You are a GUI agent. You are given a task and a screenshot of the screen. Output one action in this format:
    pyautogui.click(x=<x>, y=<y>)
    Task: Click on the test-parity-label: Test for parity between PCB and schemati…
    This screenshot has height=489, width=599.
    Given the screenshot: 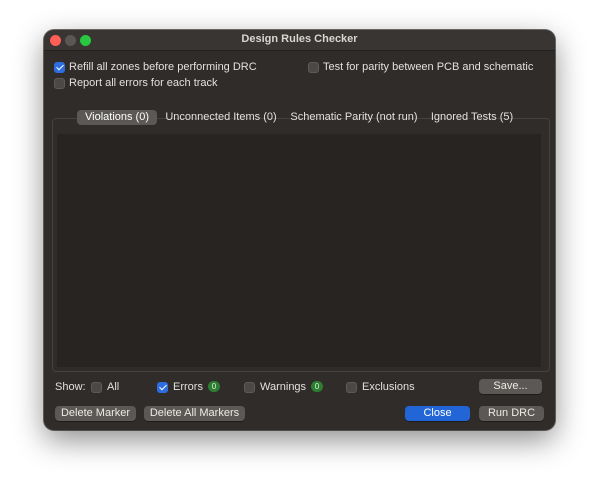 What is the action you would take?
    pyautogui.click(x=428, y=67)
    